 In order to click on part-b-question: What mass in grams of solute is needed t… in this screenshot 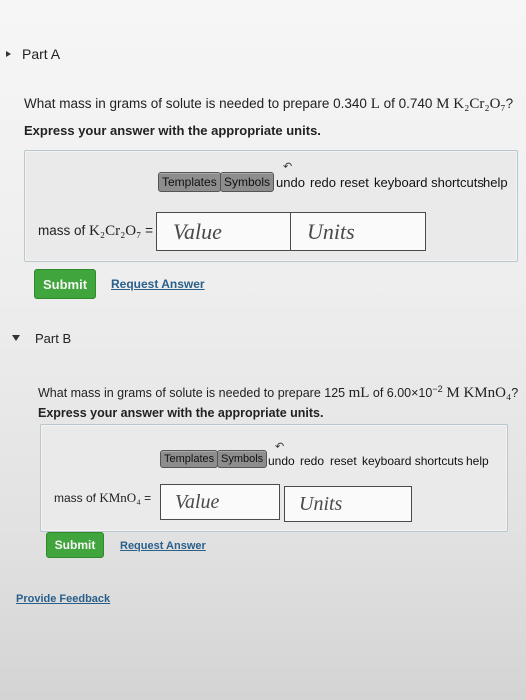, I will do `click(278, 393)`.